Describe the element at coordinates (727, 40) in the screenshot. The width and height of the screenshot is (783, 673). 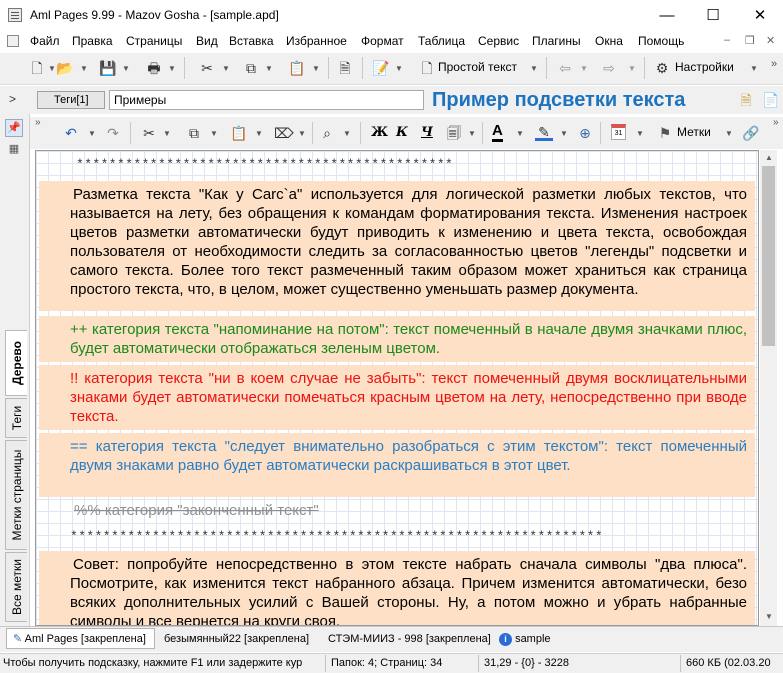
I see `mdi-minimize-button: –` at that location.